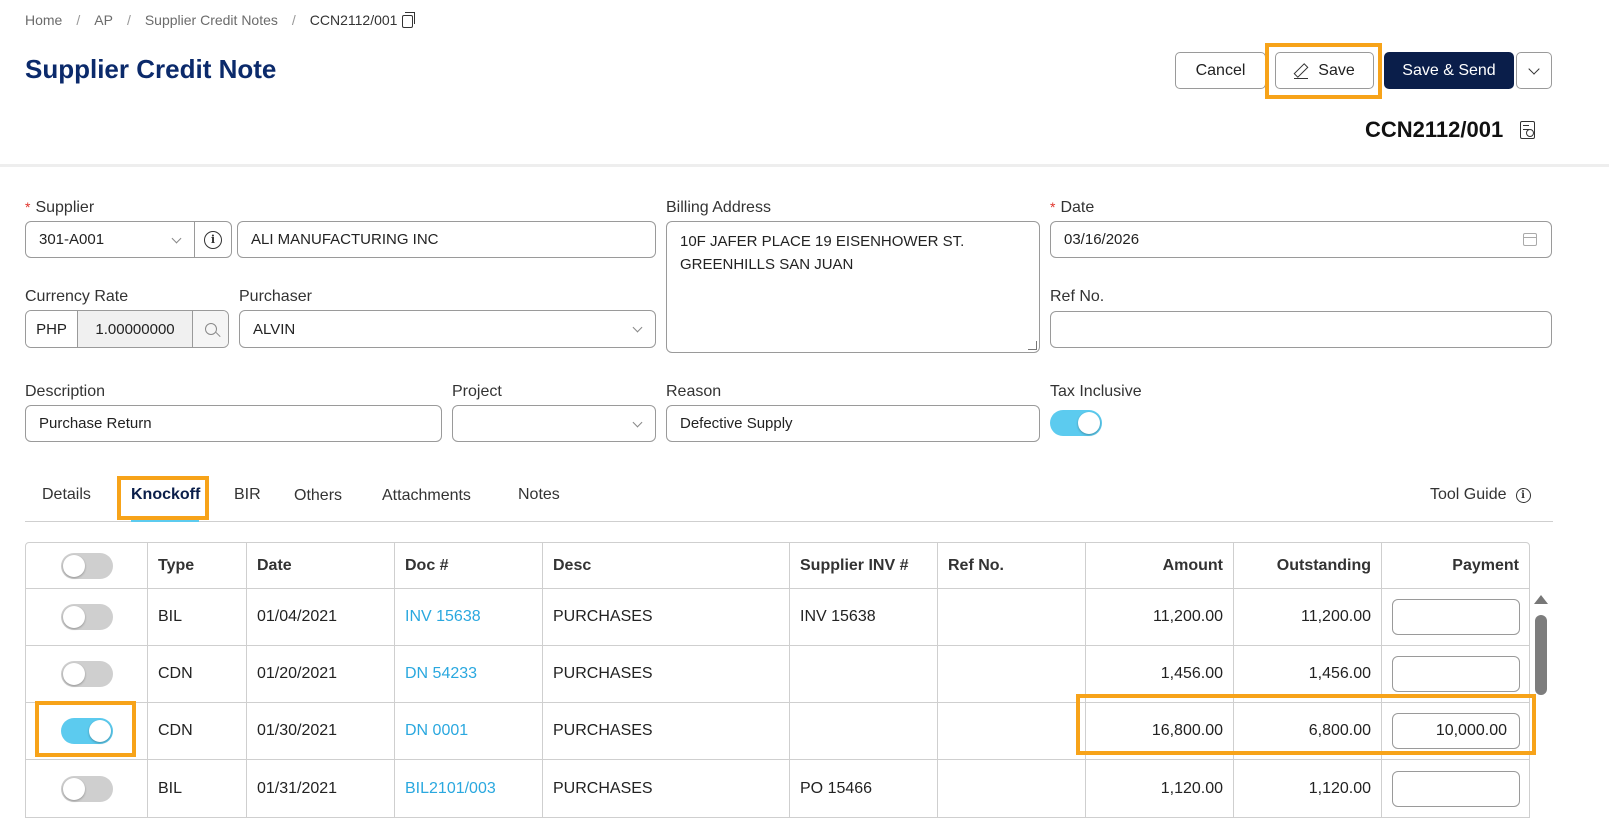 The width and height of the screenshot is (1609, 835). Describe the element at coordinates (1220, 70) in the screenshot. I see `cancel-button: Cancel` at that location.